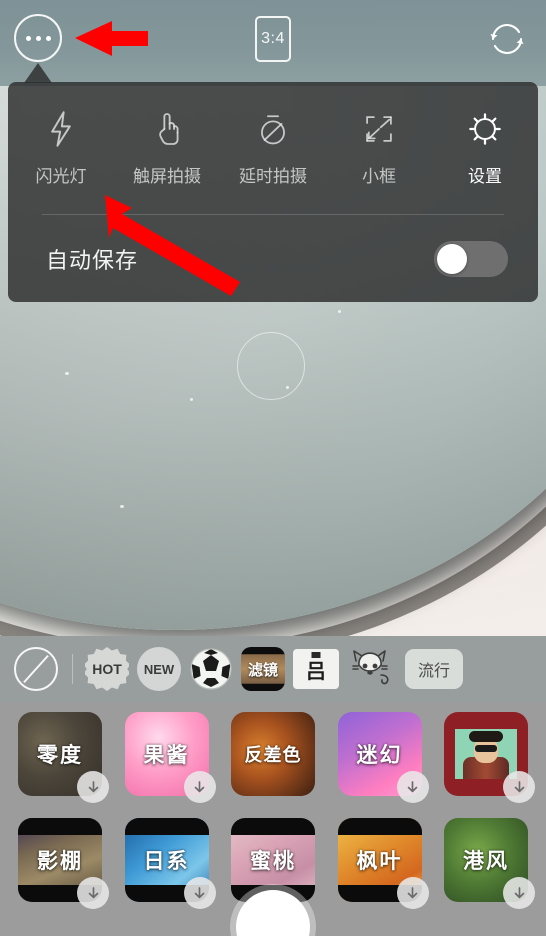 Image resolution: width=546 pixels, height=936 pixels. Describe the element at coordinates (434, 671) in the screenshot. I see `category-trending-label: 流行` at that location.